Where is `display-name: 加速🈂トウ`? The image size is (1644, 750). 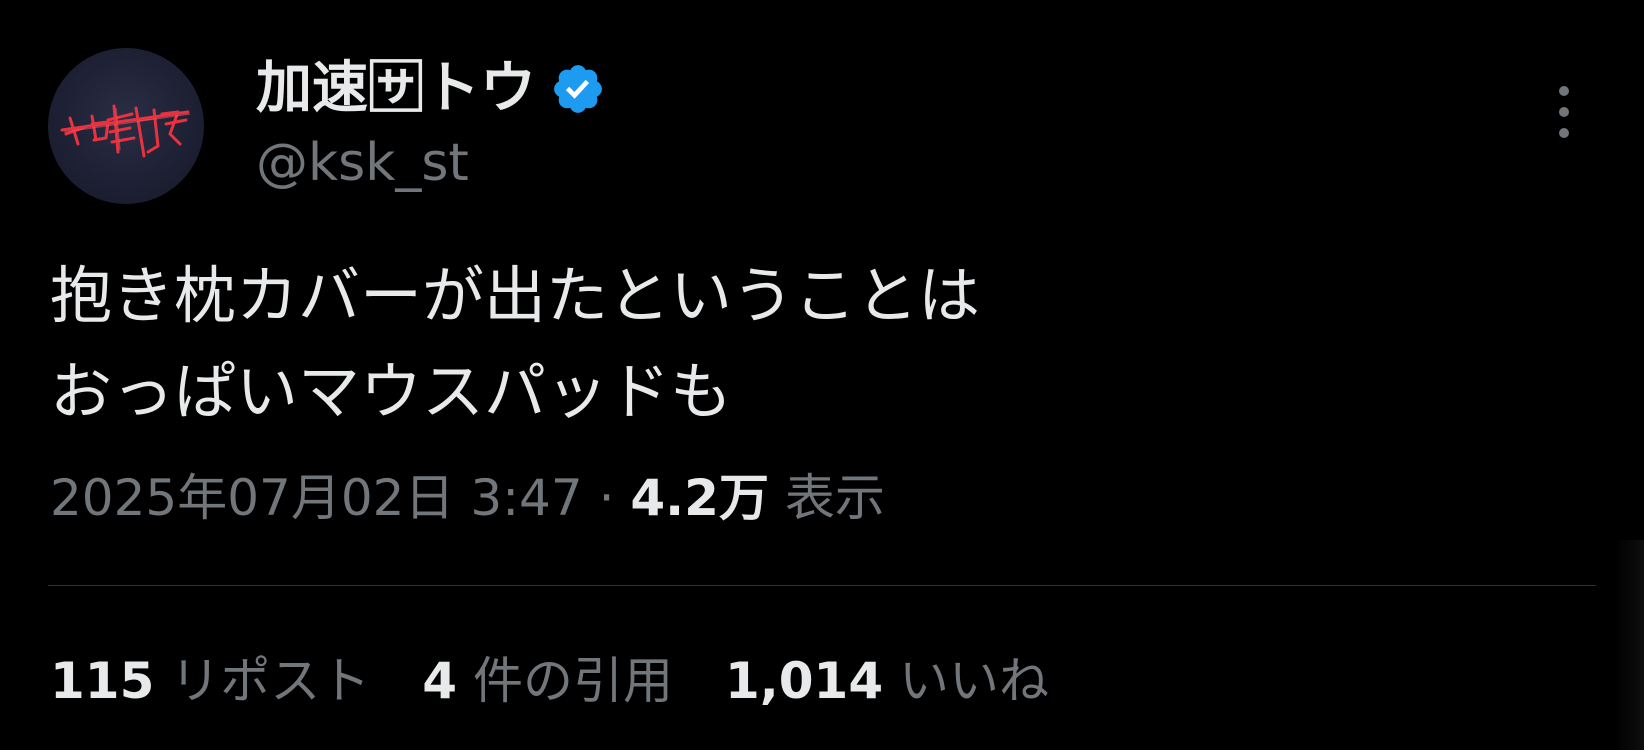 display-name: 加速🈂トウ is located at coordinates (396, 89).